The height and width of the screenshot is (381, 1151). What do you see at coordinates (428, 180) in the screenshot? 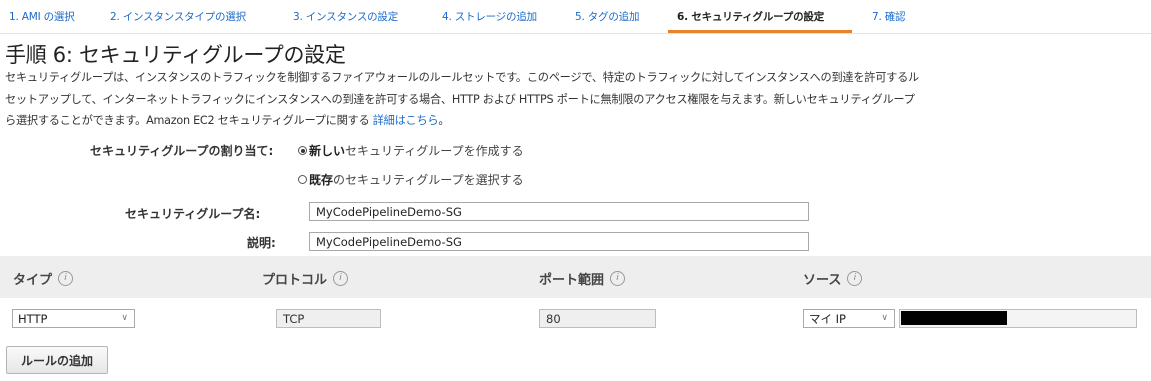
I see `radio-existing-text: のセキュリティグループを選択する` at bounding box center [428, 180].